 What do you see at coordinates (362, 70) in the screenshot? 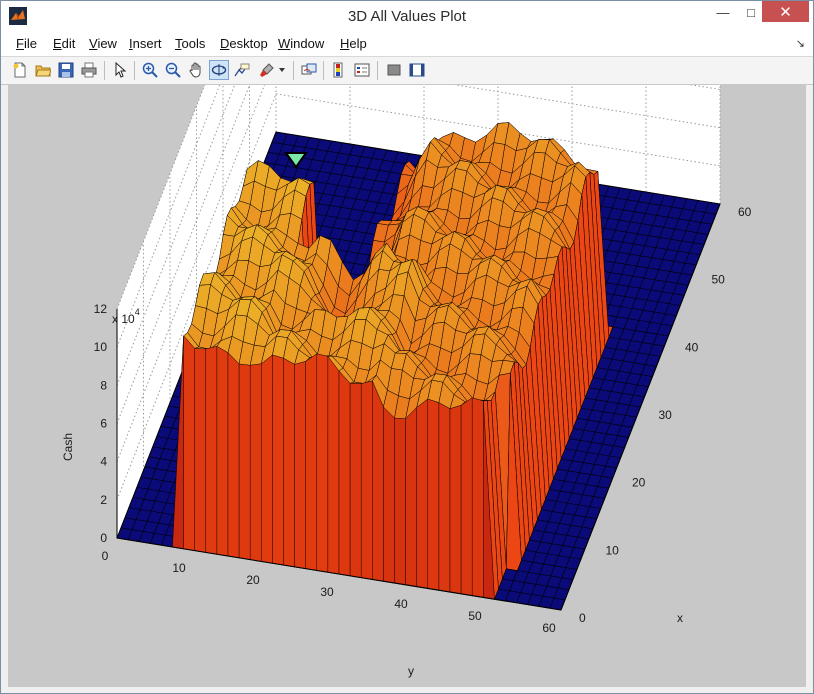
I see `legend-icon` at bounding box center [362, 70].